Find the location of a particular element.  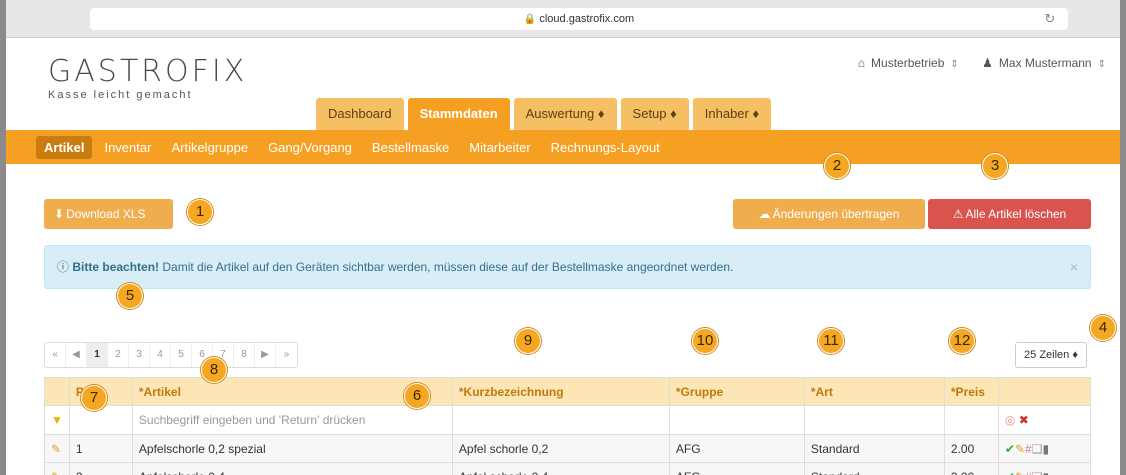

filter-icon: ▼ is located at coordinates (57, 420).